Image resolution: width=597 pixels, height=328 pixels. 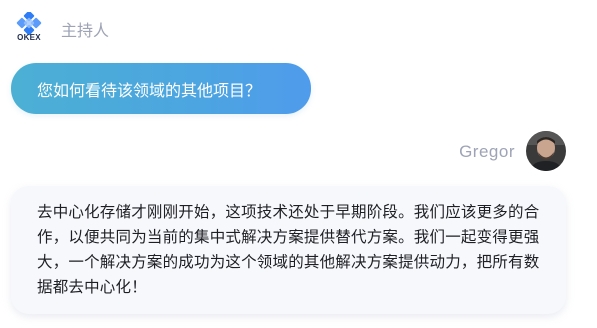 I want to click on okex-brand-label: OKEX, so click(x=29, y=37).